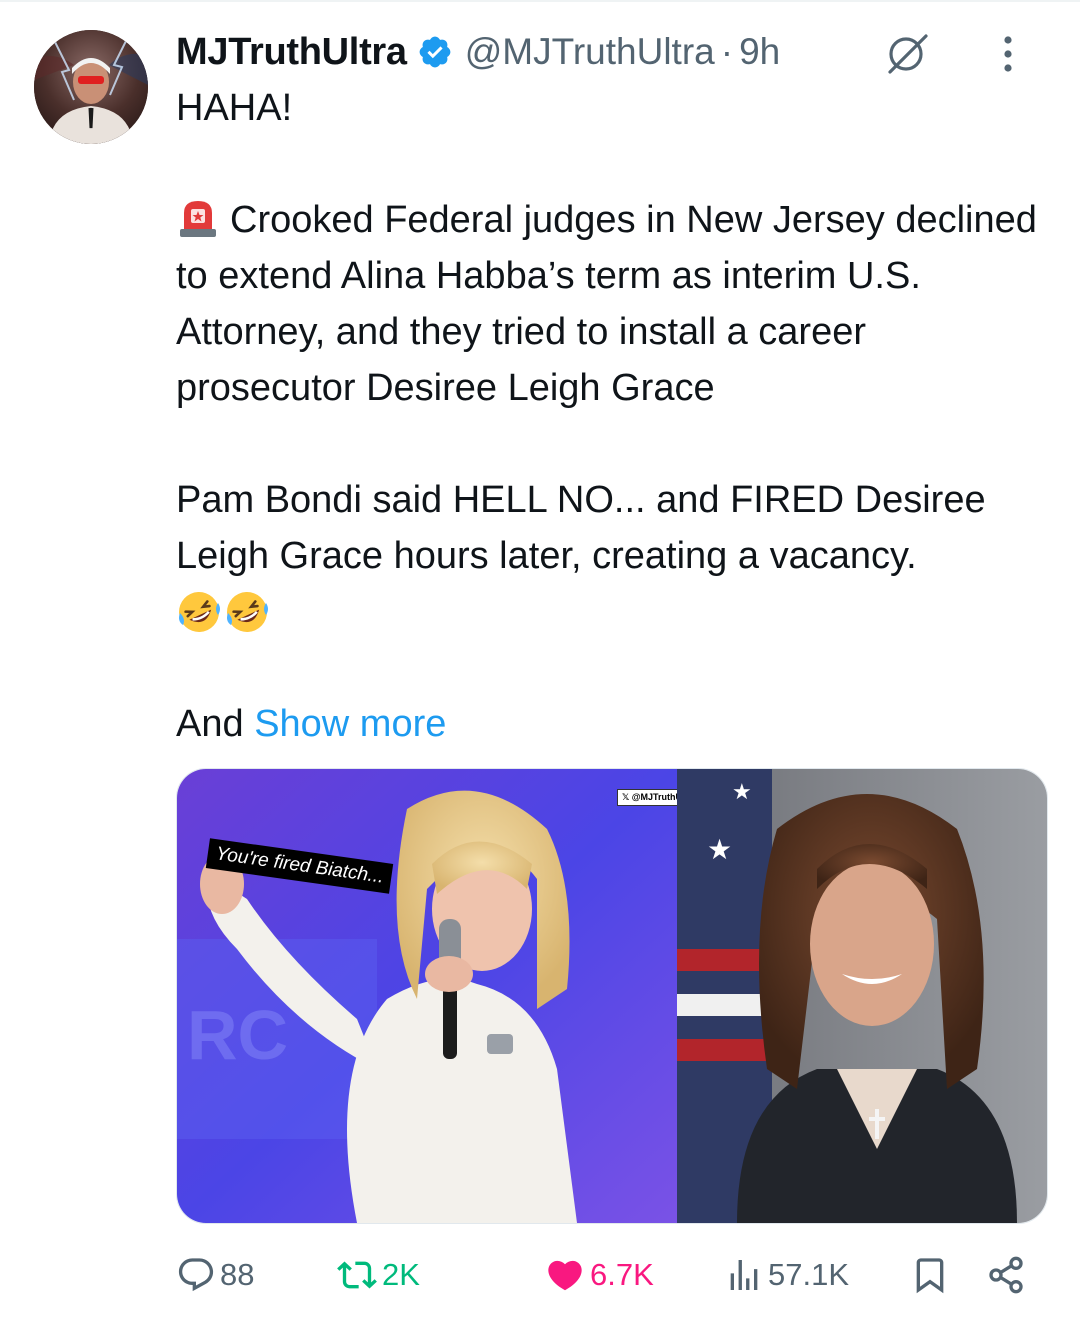 This screenshot has width=1080, height=1322. Describe the element at coordinates (237, 1035) in the screenshot. I see `svg-text: RC` at that location.